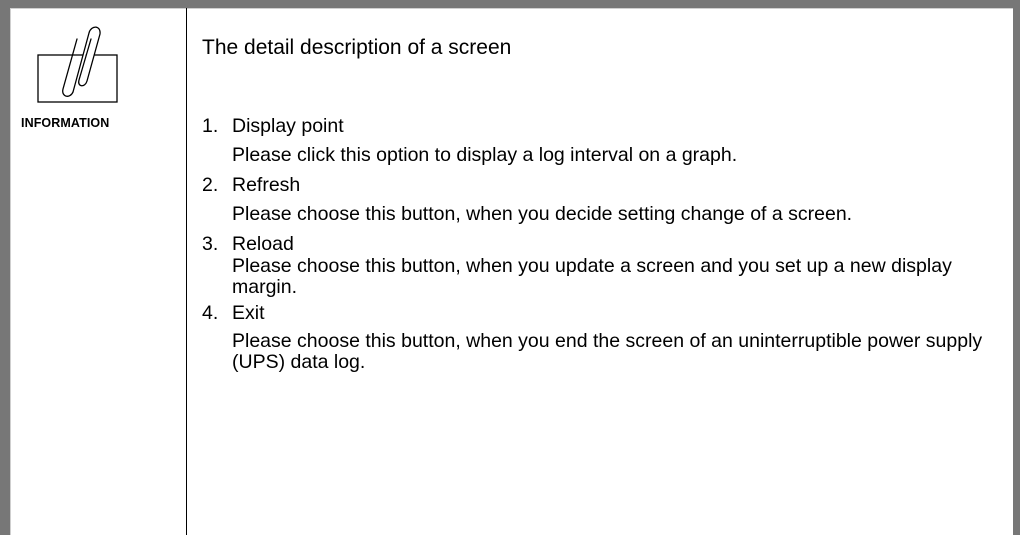 Image resolution: width=1020 pixels, height=535 pixels. I want to click on list-item-name: Refresh, so click(266, 185).